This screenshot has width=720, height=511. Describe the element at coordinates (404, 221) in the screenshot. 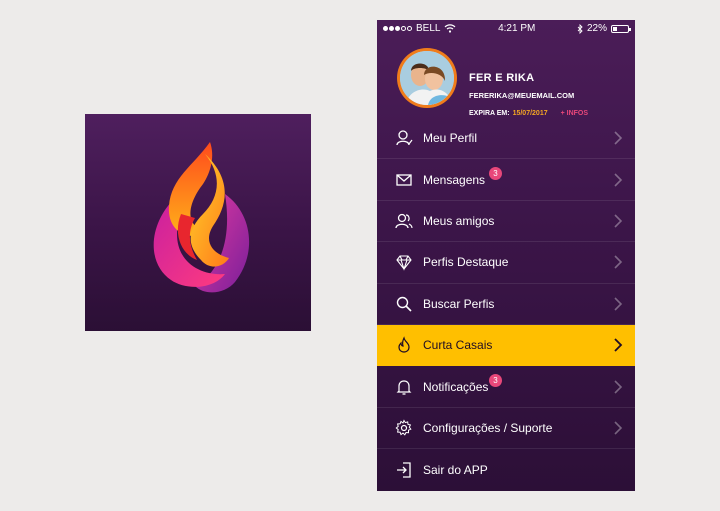

I see `friends-icon` at that location.